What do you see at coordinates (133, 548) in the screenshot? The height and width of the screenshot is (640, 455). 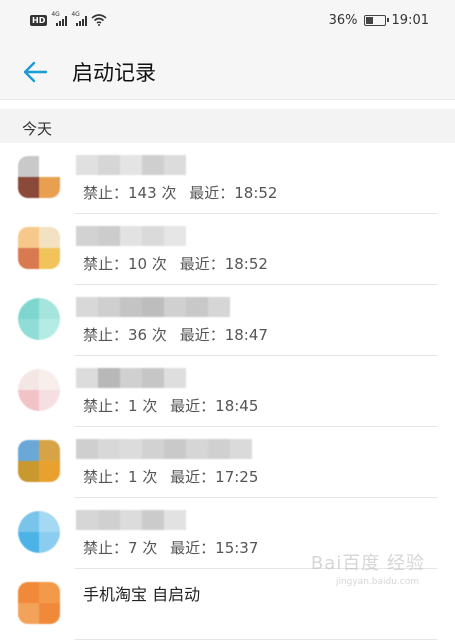 I see `blocked-count: 7` at bounding box center [133, 548].